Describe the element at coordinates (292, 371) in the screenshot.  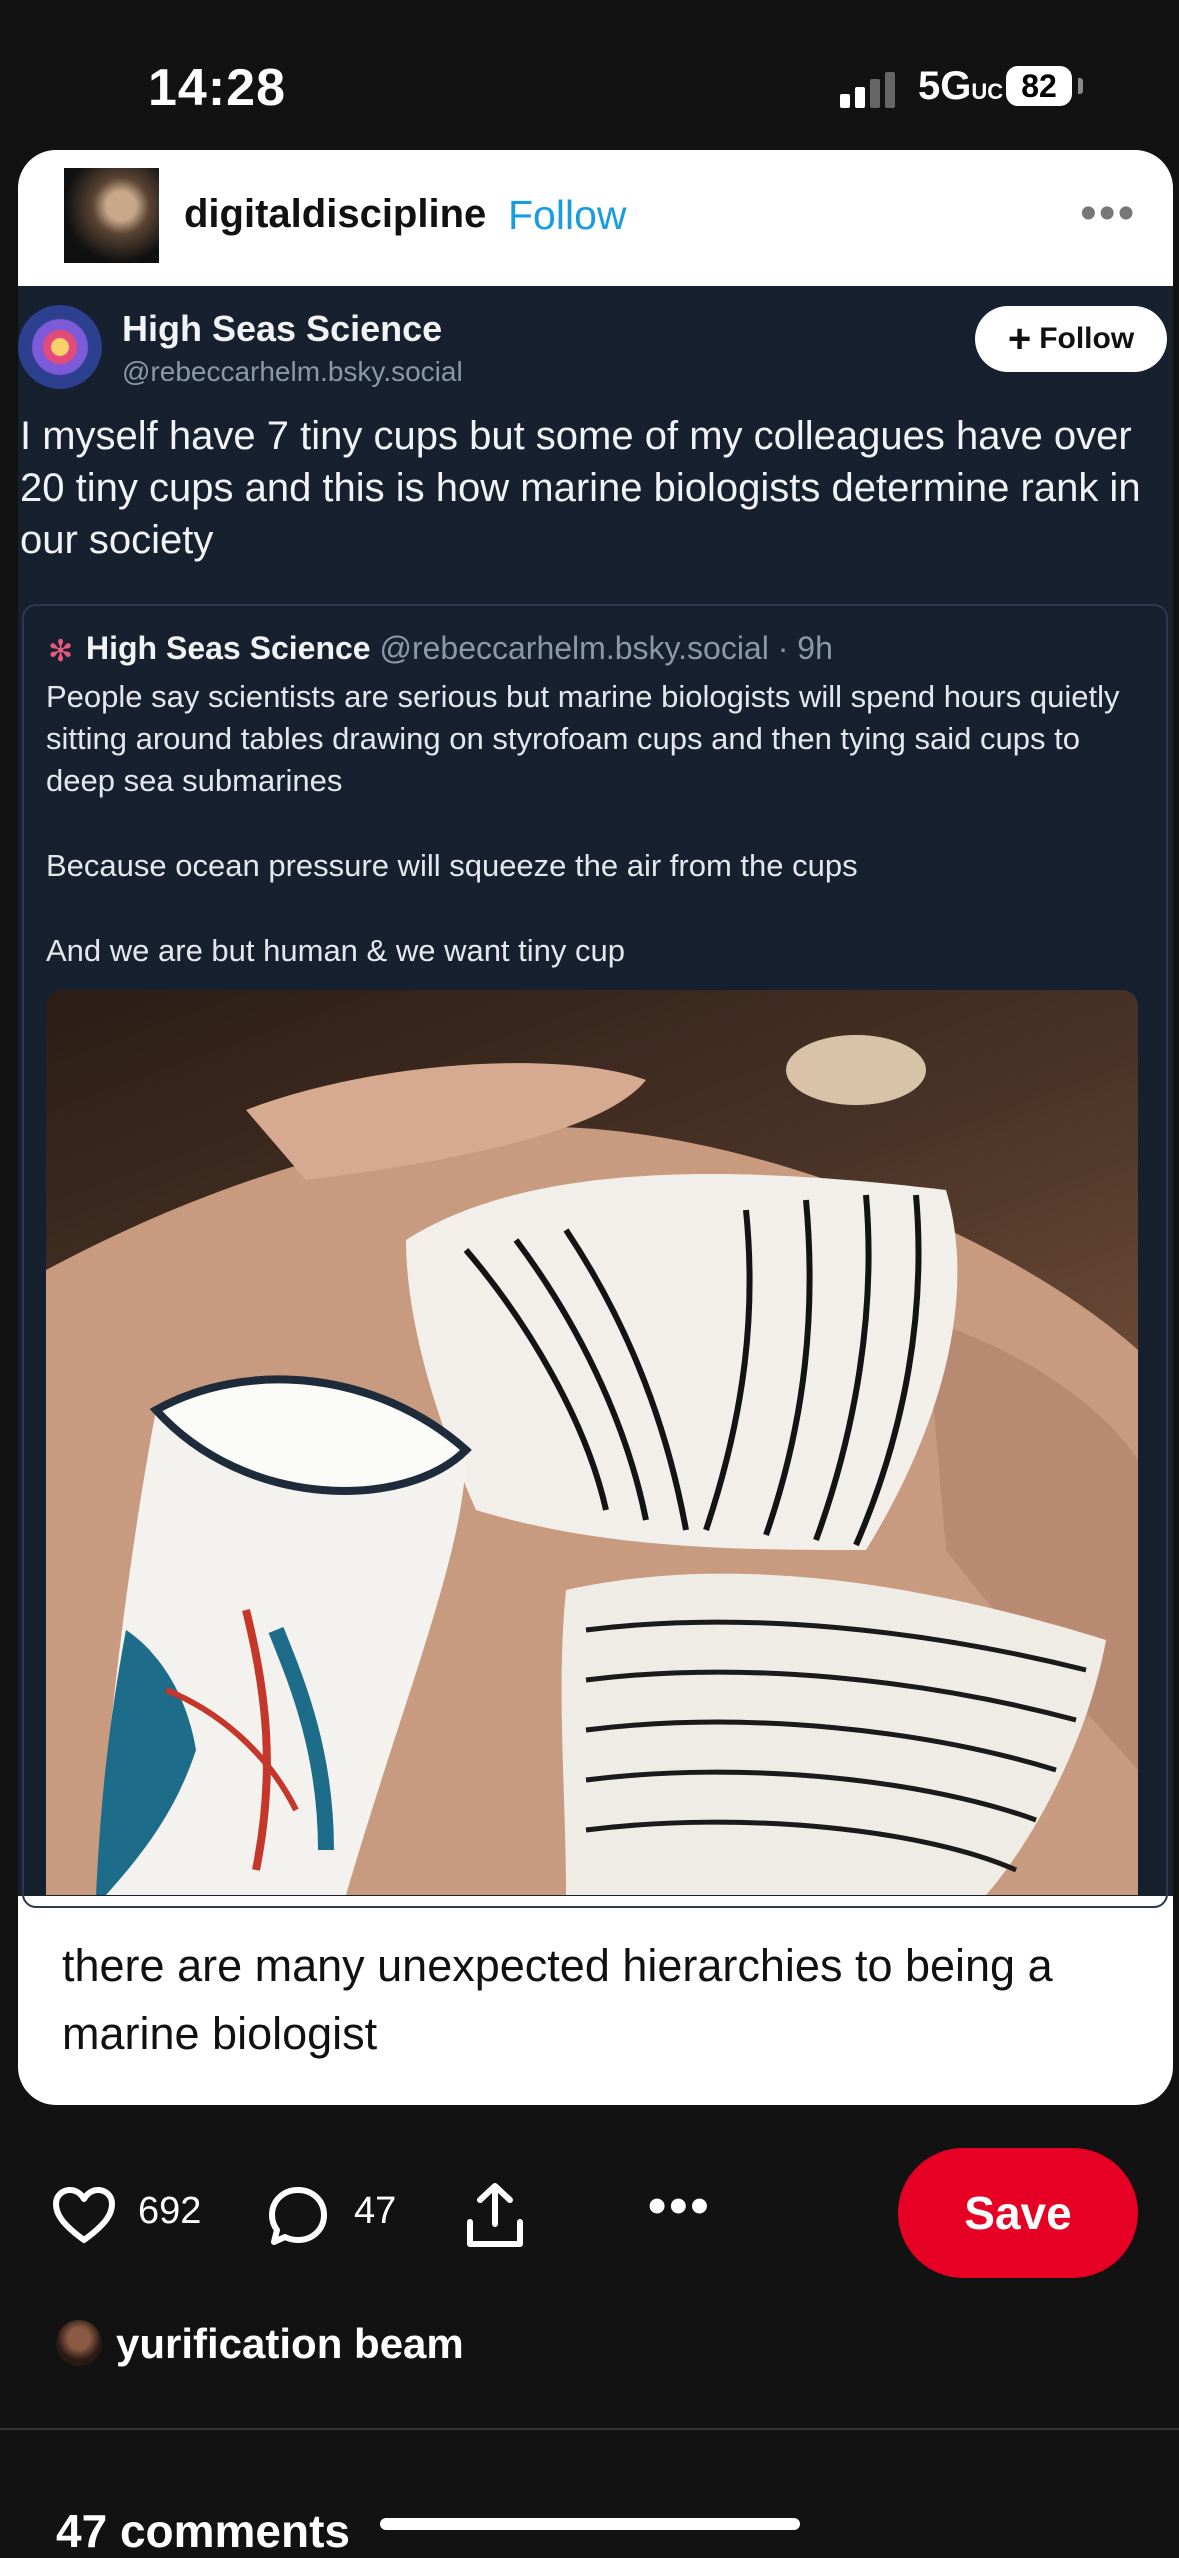
I see `author-handle: @rebeccarhelm.bsky.social` at that location.